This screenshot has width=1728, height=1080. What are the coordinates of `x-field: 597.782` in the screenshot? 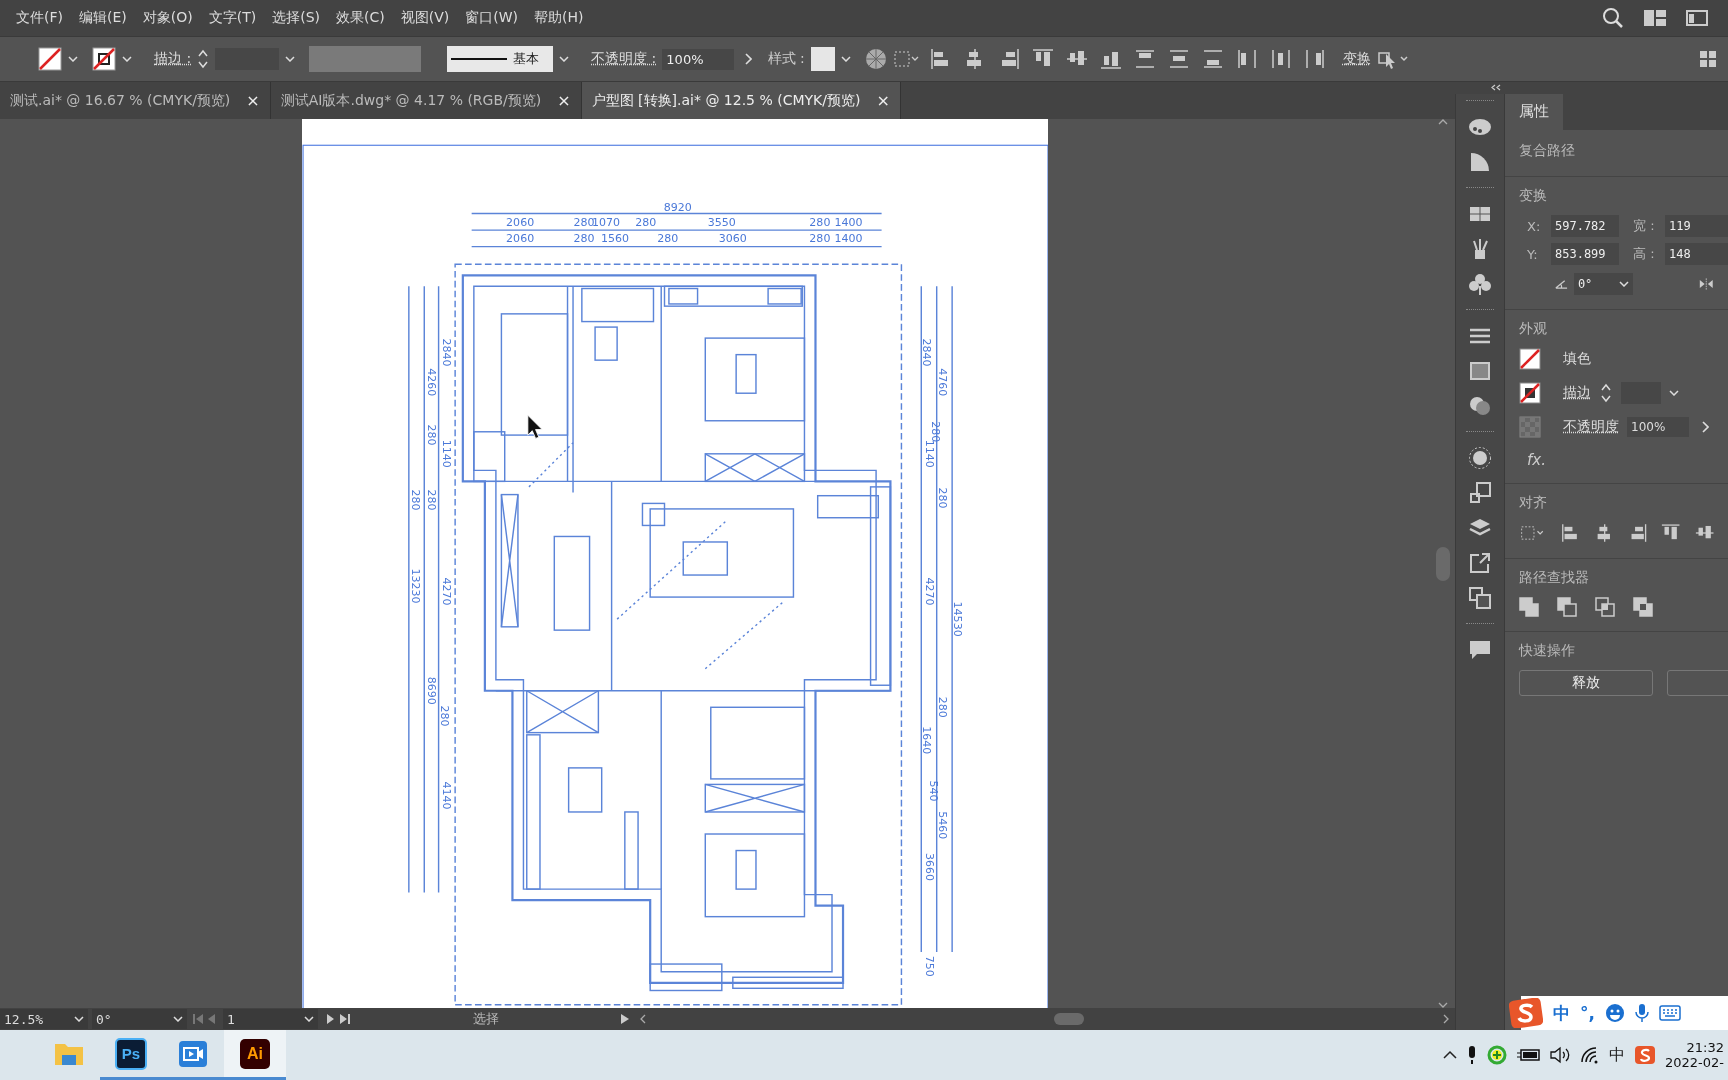 It's located at (1585, 226).